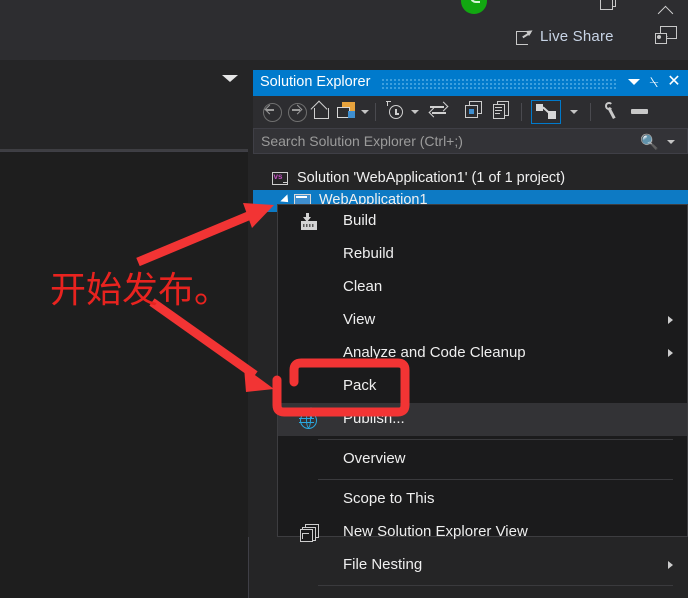  What do you see at coordinates (360, 385) in the screenshot?
I see `menu-item-label: Pack` at bounding box center [360, 385].